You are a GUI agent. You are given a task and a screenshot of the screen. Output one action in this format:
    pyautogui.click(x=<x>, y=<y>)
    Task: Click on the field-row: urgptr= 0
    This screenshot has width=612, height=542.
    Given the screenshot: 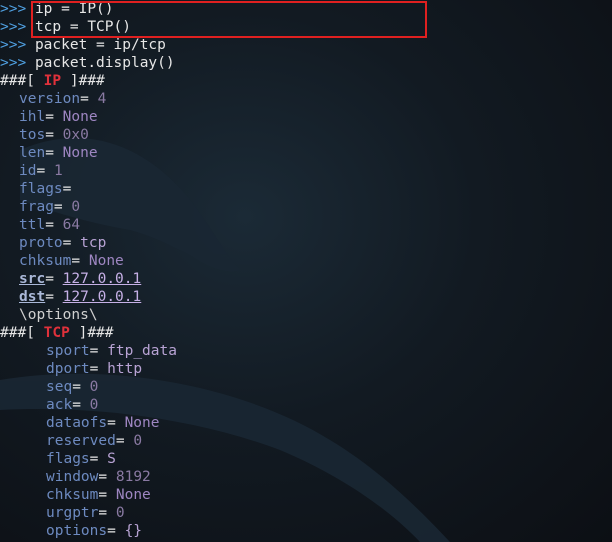 What is the action you would take?
    pyautogui.click(x=85, y=513)
    